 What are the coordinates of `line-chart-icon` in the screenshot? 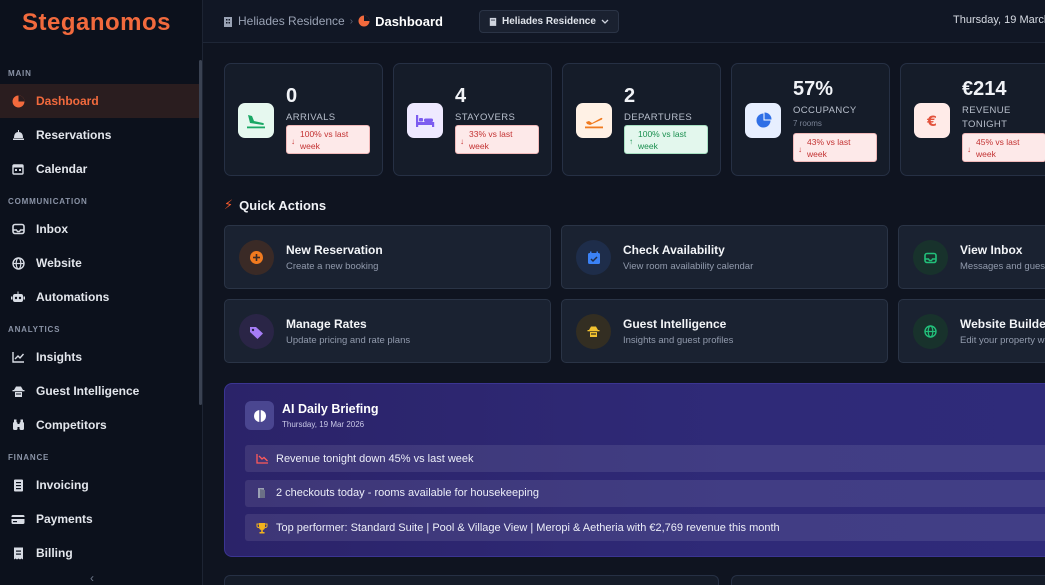 It's located at (18, 357).